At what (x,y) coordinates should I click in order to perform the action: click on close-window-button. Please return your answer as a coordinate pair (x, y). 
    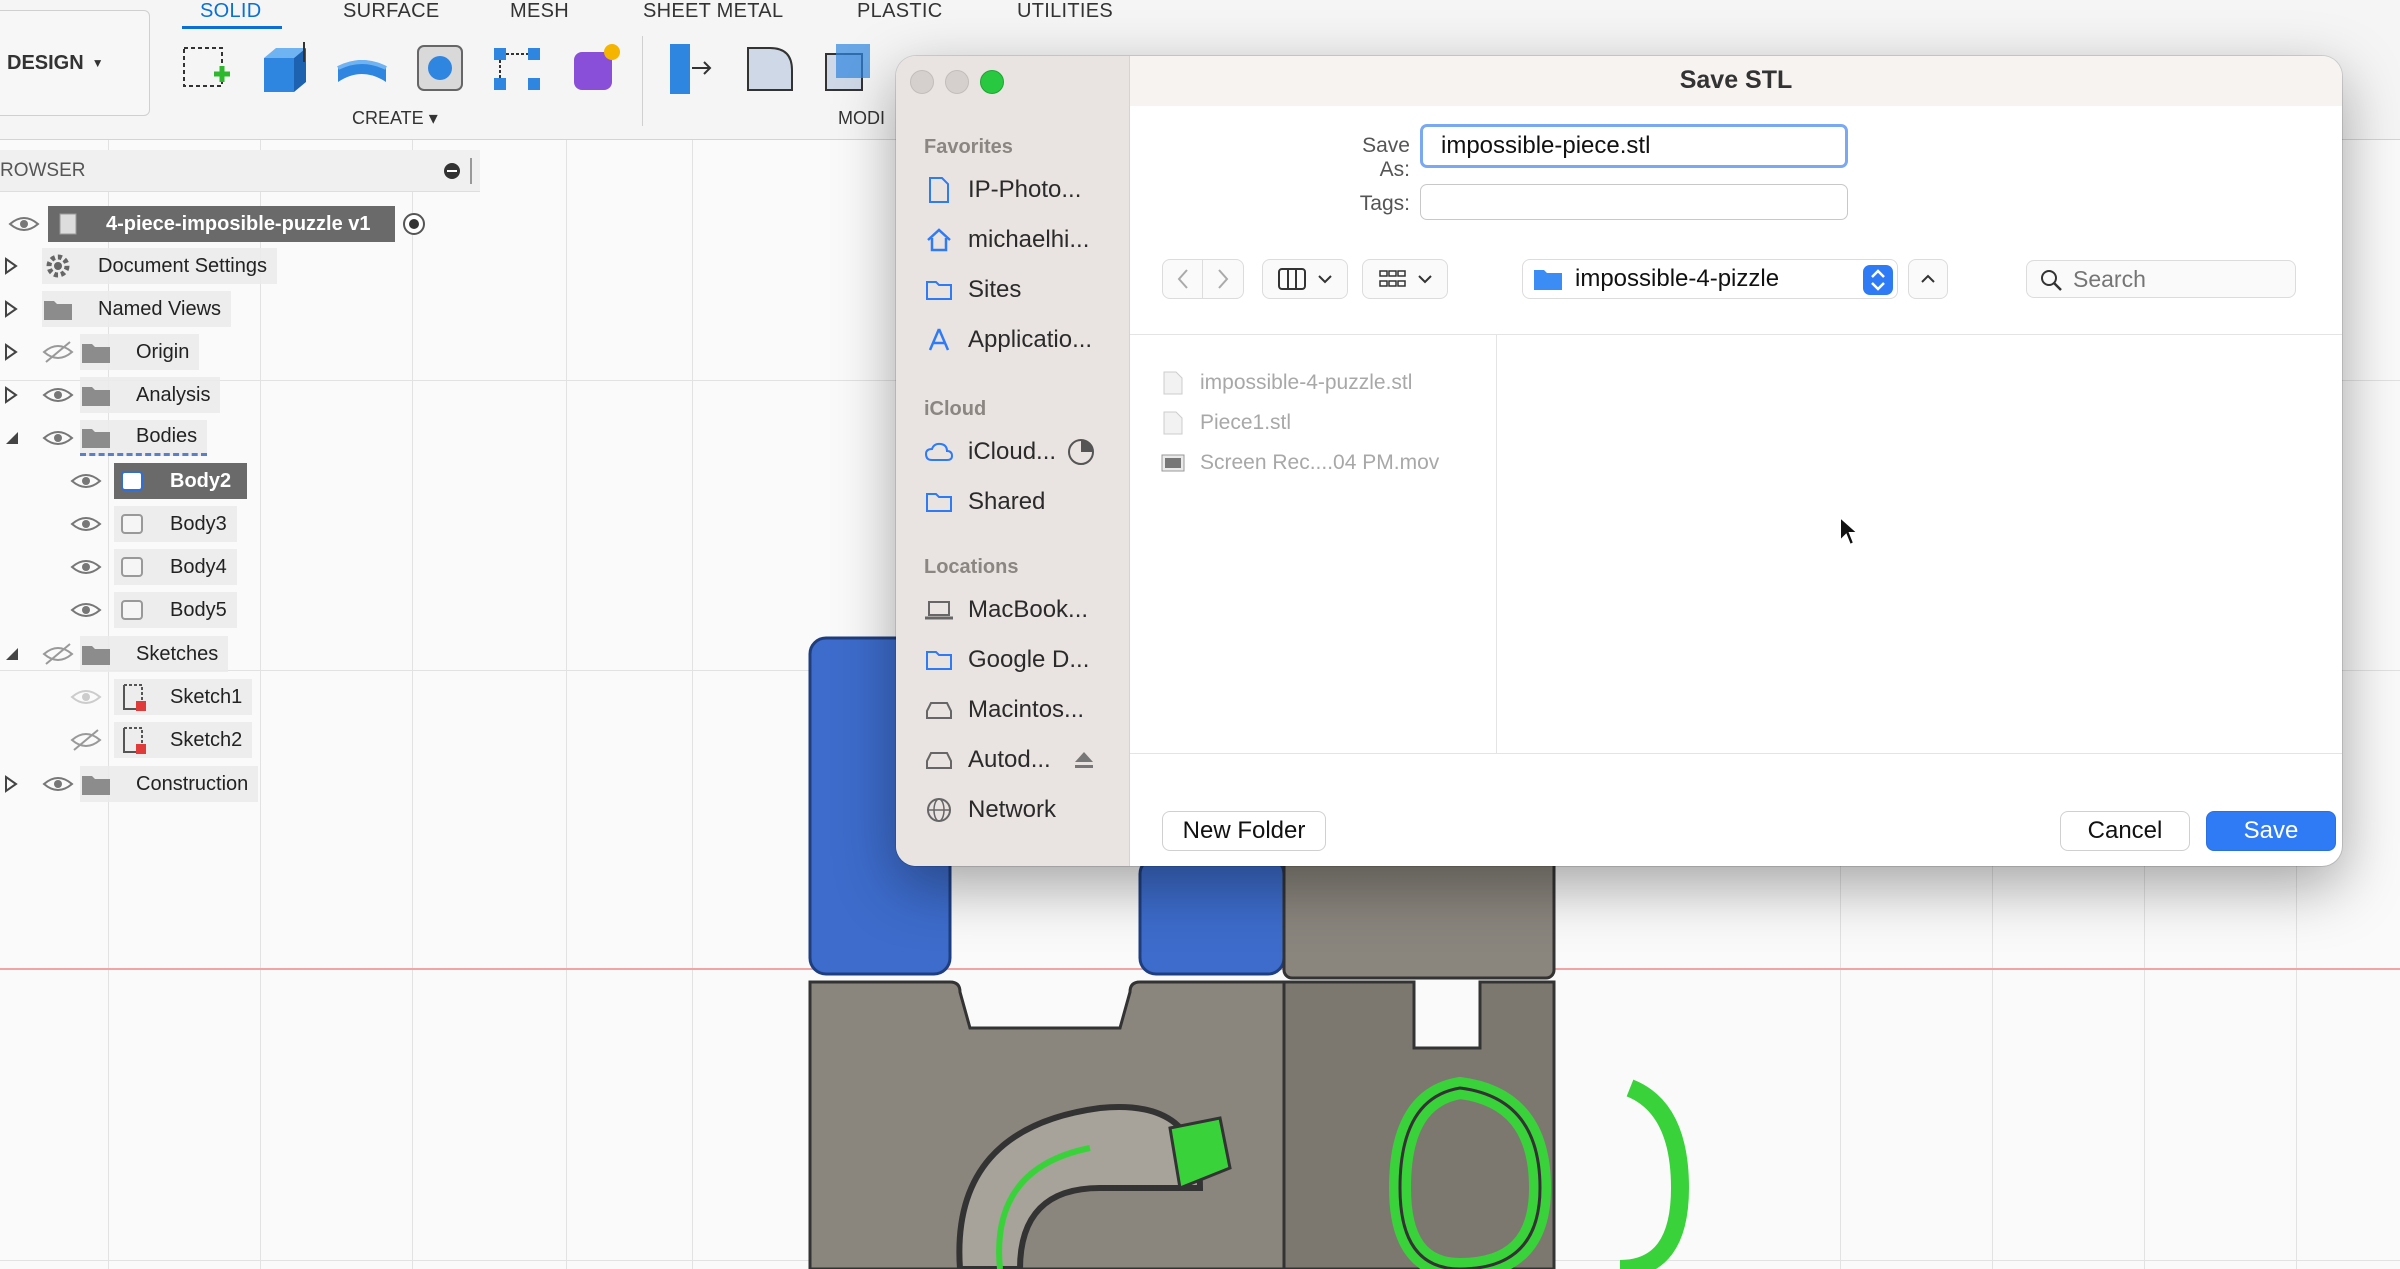
    Looking at the image, I should click on (922, 82).